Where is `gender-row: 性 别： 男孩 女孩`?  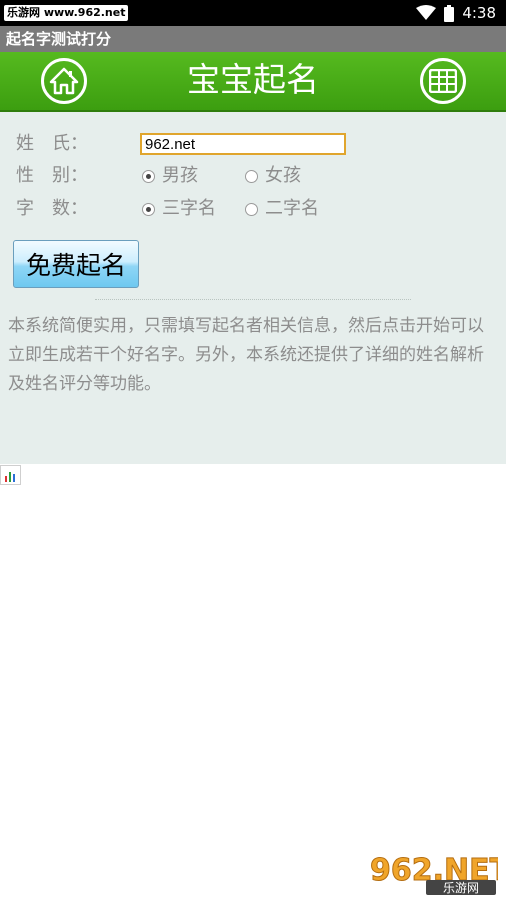 gender-row: 性 别： 男孩 女孩 is located at coordinates (253, 176).